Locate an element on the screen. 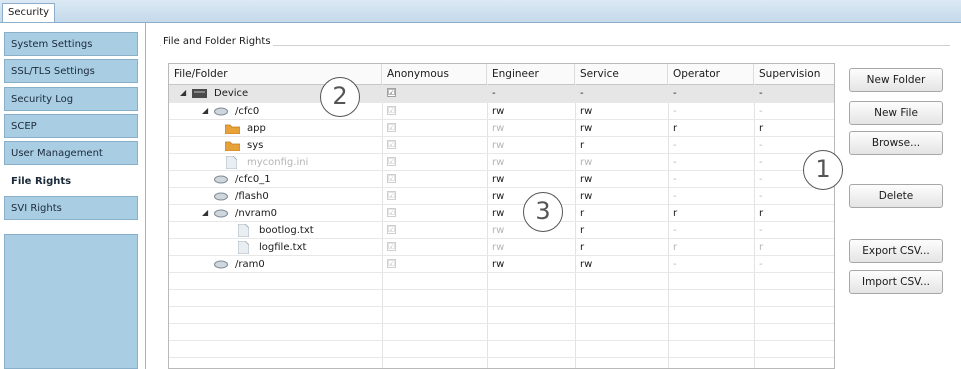 This screenshot has height=369, width=961. tab-security: Security is located at coordinates (29, 12).